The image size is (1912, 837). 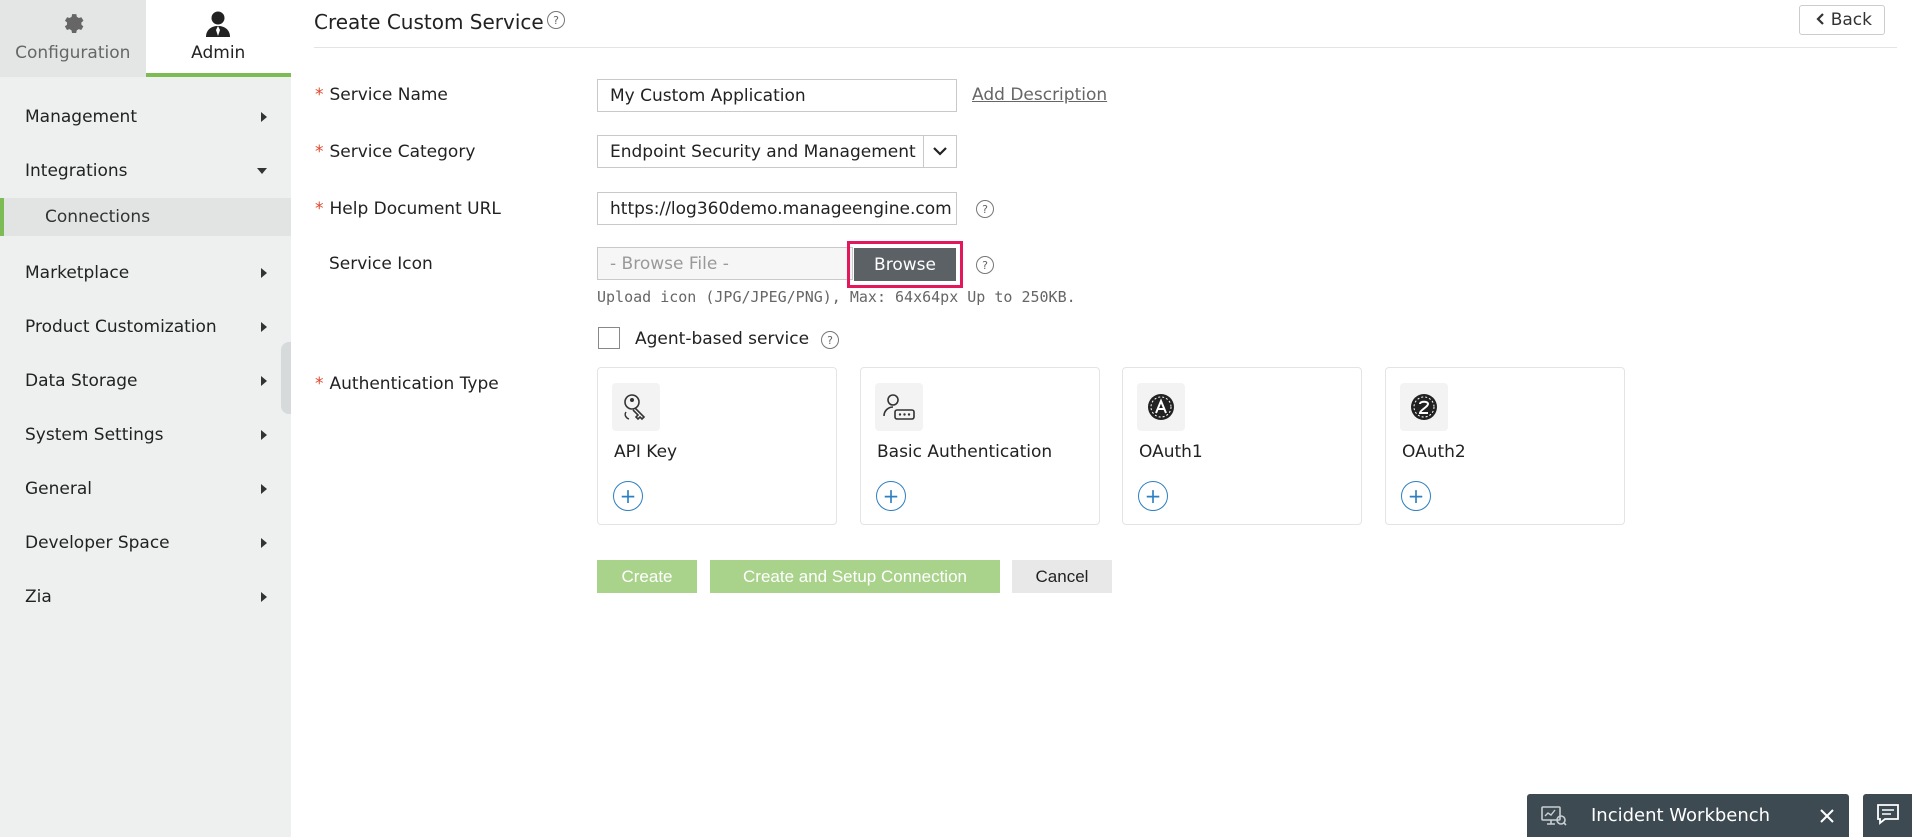 I want to click on user-password-icon, so click(x=899, y=407).